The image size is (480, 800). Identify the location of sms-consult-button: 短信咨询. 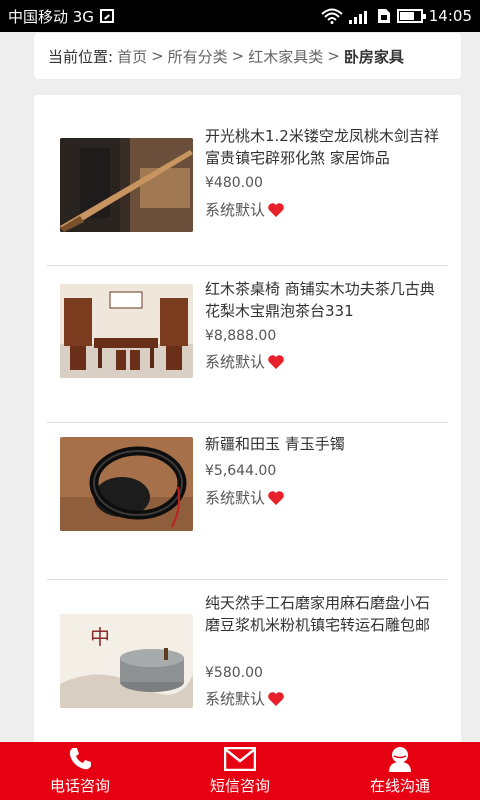
(240, 771).